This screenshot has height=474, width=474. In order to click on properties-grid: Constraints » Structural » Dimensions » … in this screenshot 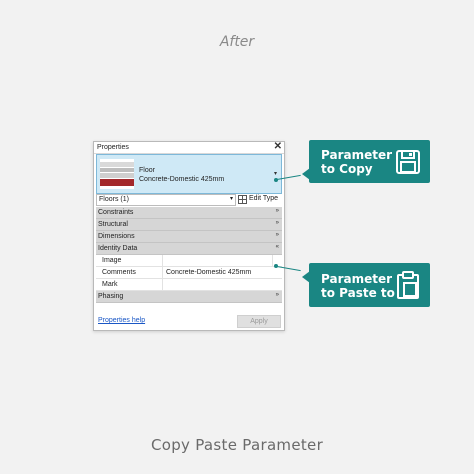, I will do `click(189, 255)`.